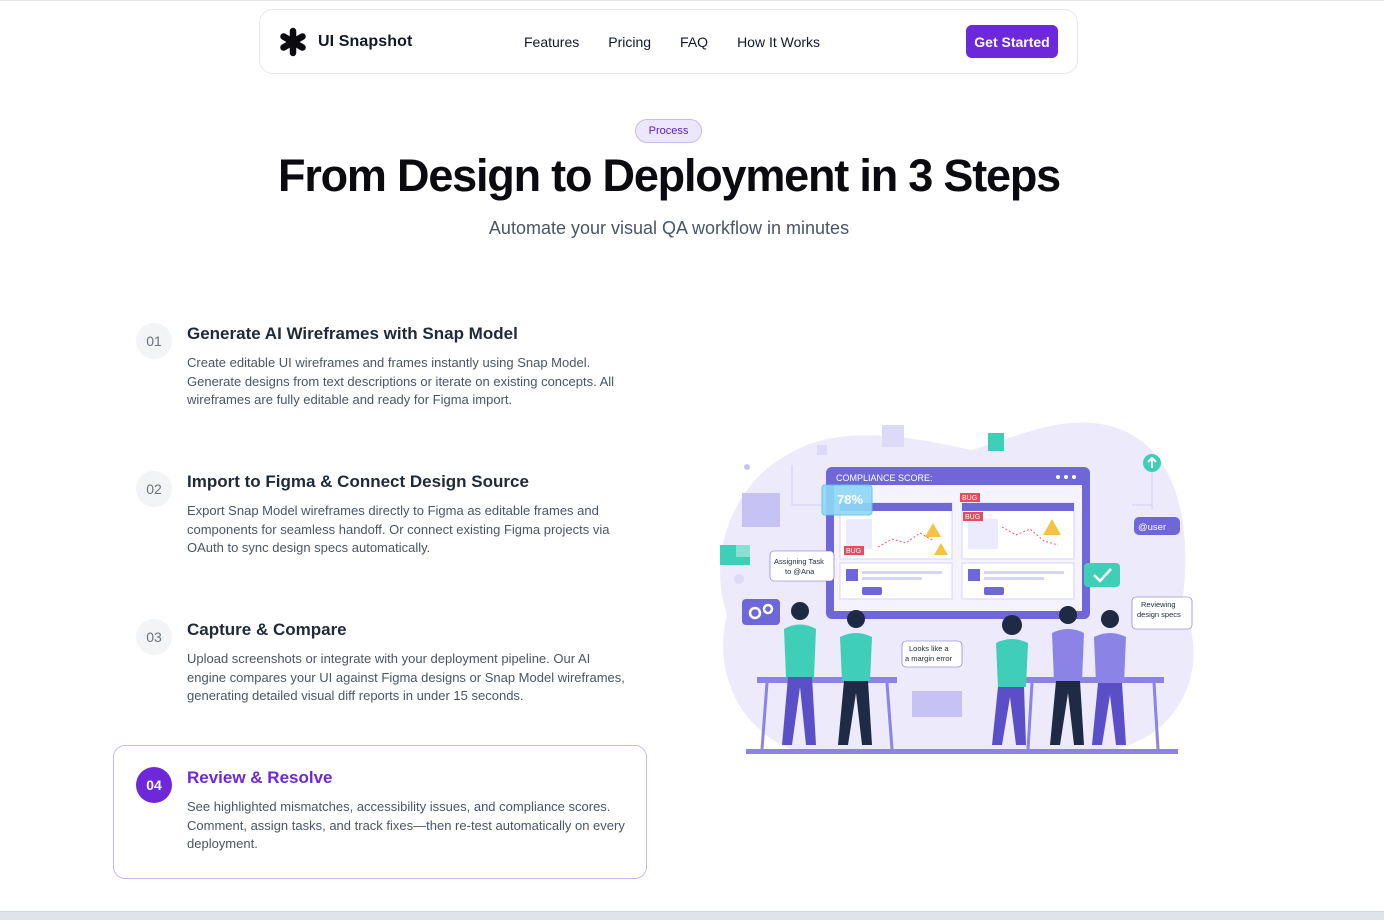 This screenshot has width=1384, height=920. I want to click on brand-name: UI Snapshot, so click(365, 41).